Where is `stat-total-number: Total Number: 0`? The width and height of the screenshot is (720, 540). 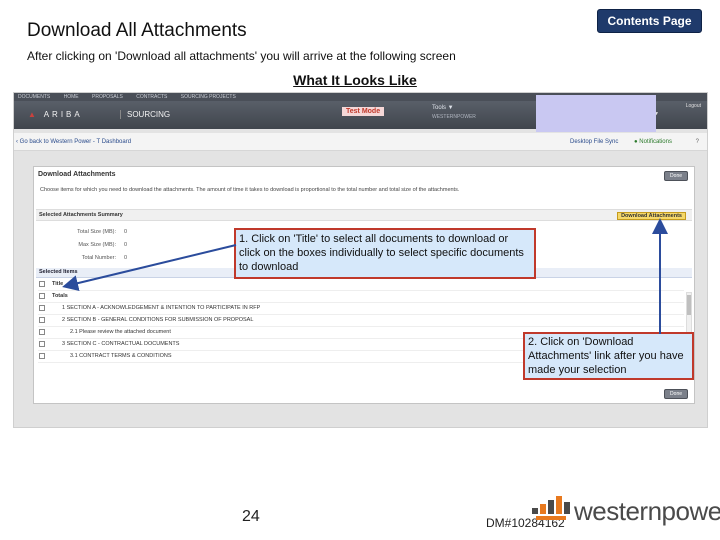 stat-total-number: Total Number: 0 is located at coordinates (104, 258).